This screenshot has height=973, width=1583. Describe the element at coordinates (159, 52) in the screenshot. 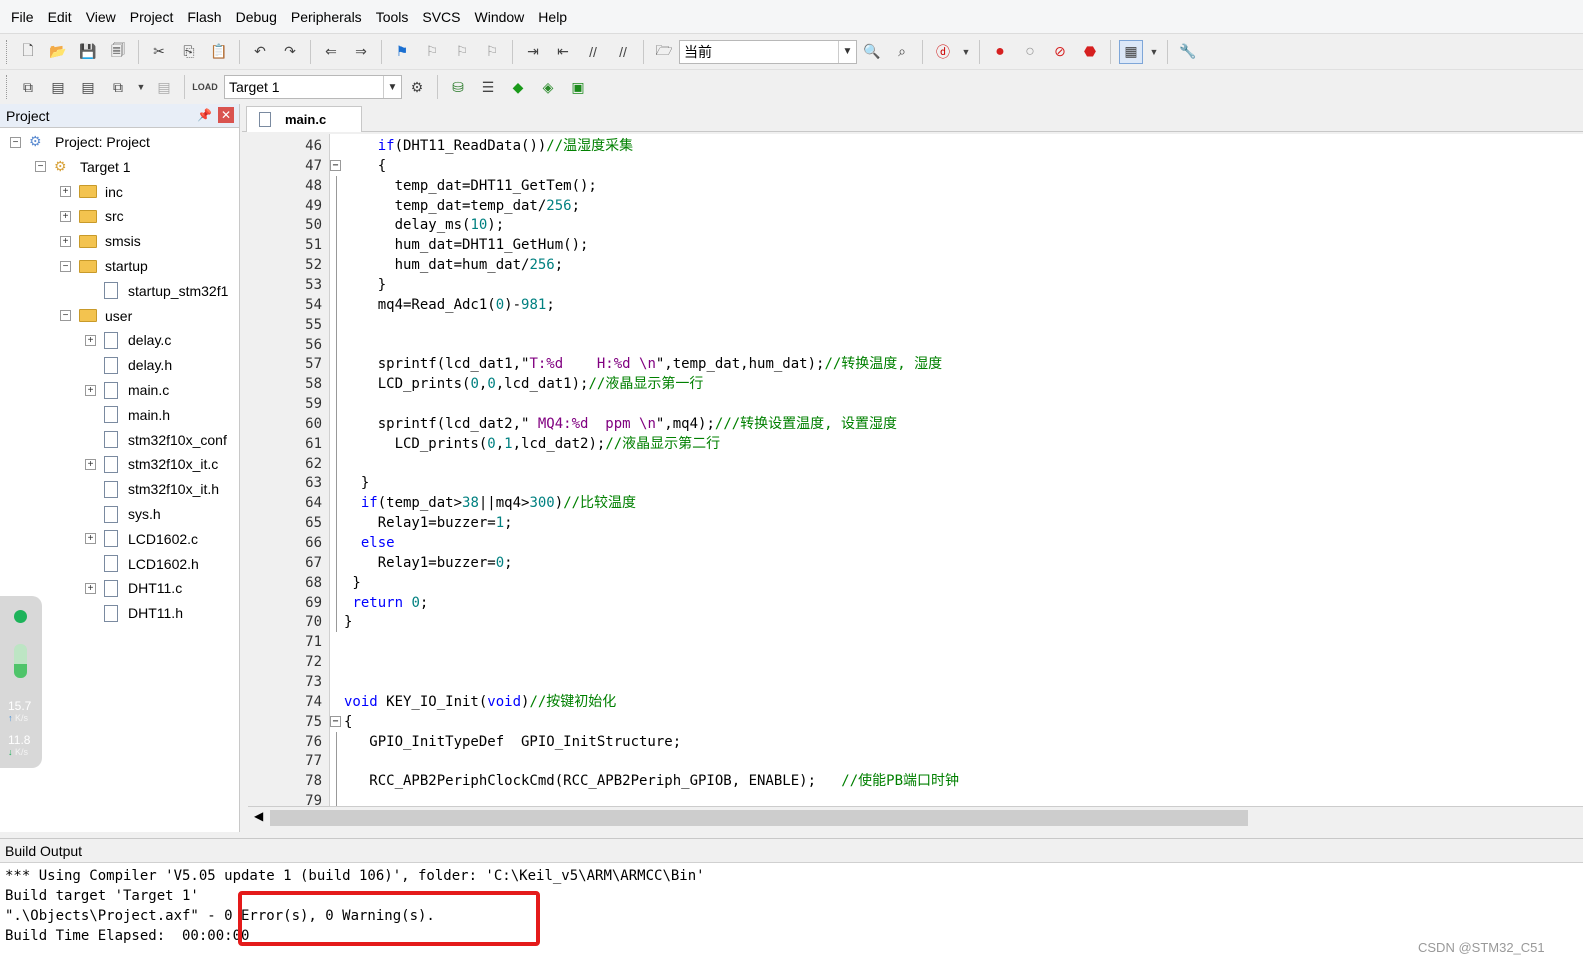

I see `cut-icon: ✂` at that location.